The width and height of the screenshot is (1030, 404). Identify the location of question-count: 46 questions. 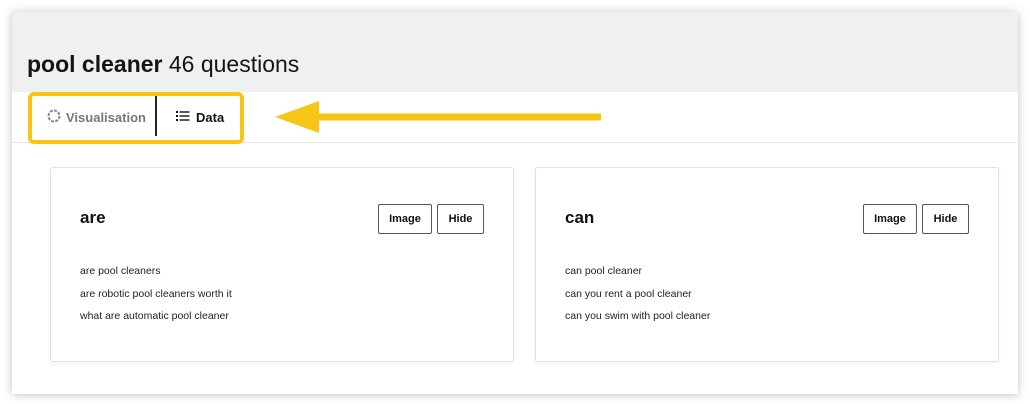
(234, 64).